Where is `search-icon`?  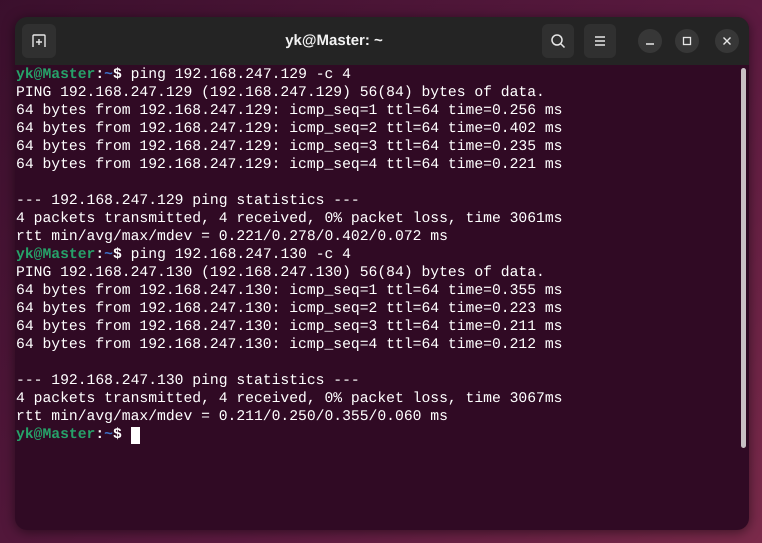 search-icon is located at coordinates (558, 41).